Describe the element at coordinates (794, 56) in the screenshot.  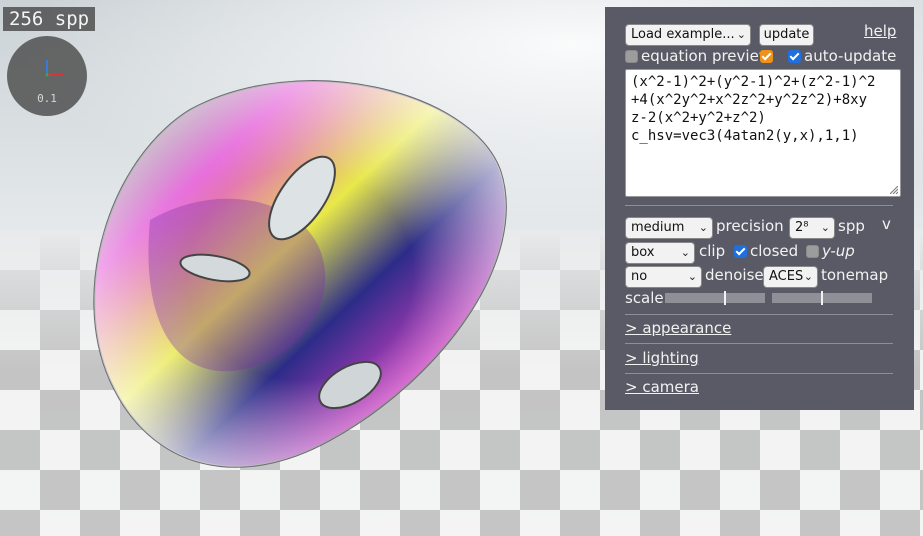
I see `auto-update-checkbox` at that location.